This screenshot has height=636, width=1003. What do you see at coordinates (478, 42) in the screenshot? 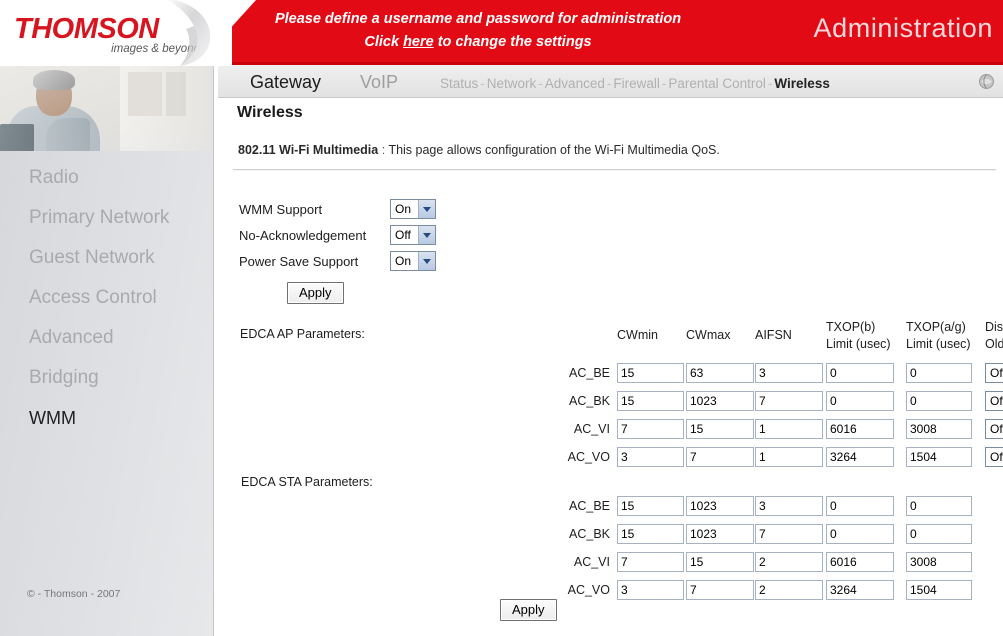
I see `banner-line2: Click here to change the settings` at bounding box center [478, 42].